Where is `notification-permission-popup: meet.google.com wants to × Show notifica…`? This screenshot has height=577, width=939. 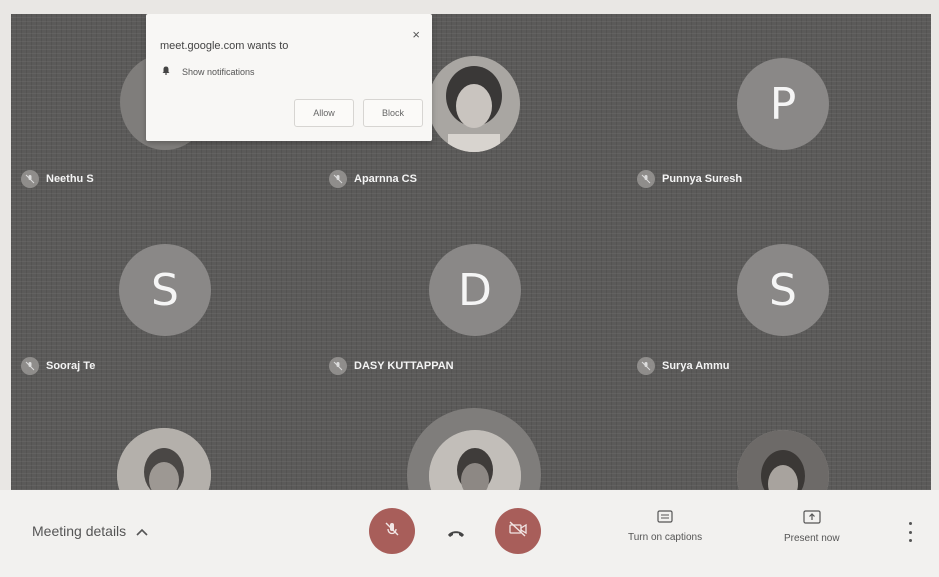
notification-permission-popup: meet.google.com wants to × Show notifica… is located at coordinates (289, 77).